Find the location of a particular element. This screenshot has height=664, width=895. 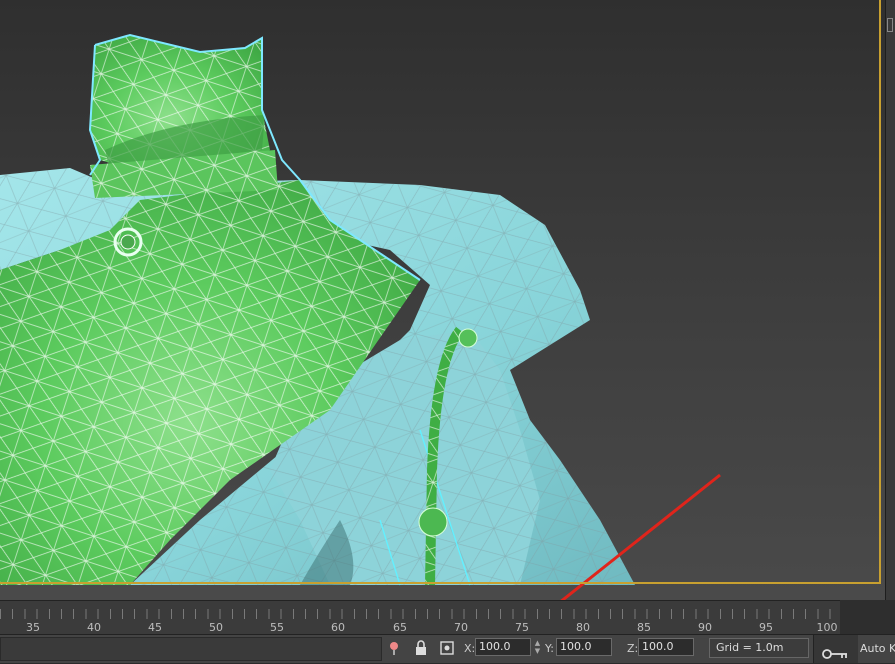

timeline-tick-label: 70 is located at coordinates (461, 627).